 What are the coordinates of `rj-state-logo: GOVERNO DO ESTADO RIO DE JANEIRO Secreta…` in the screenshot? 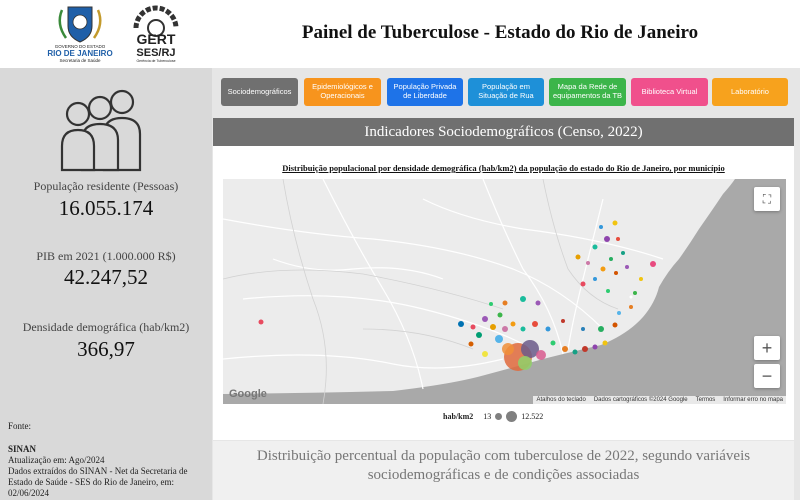 It's located at (80, 34).